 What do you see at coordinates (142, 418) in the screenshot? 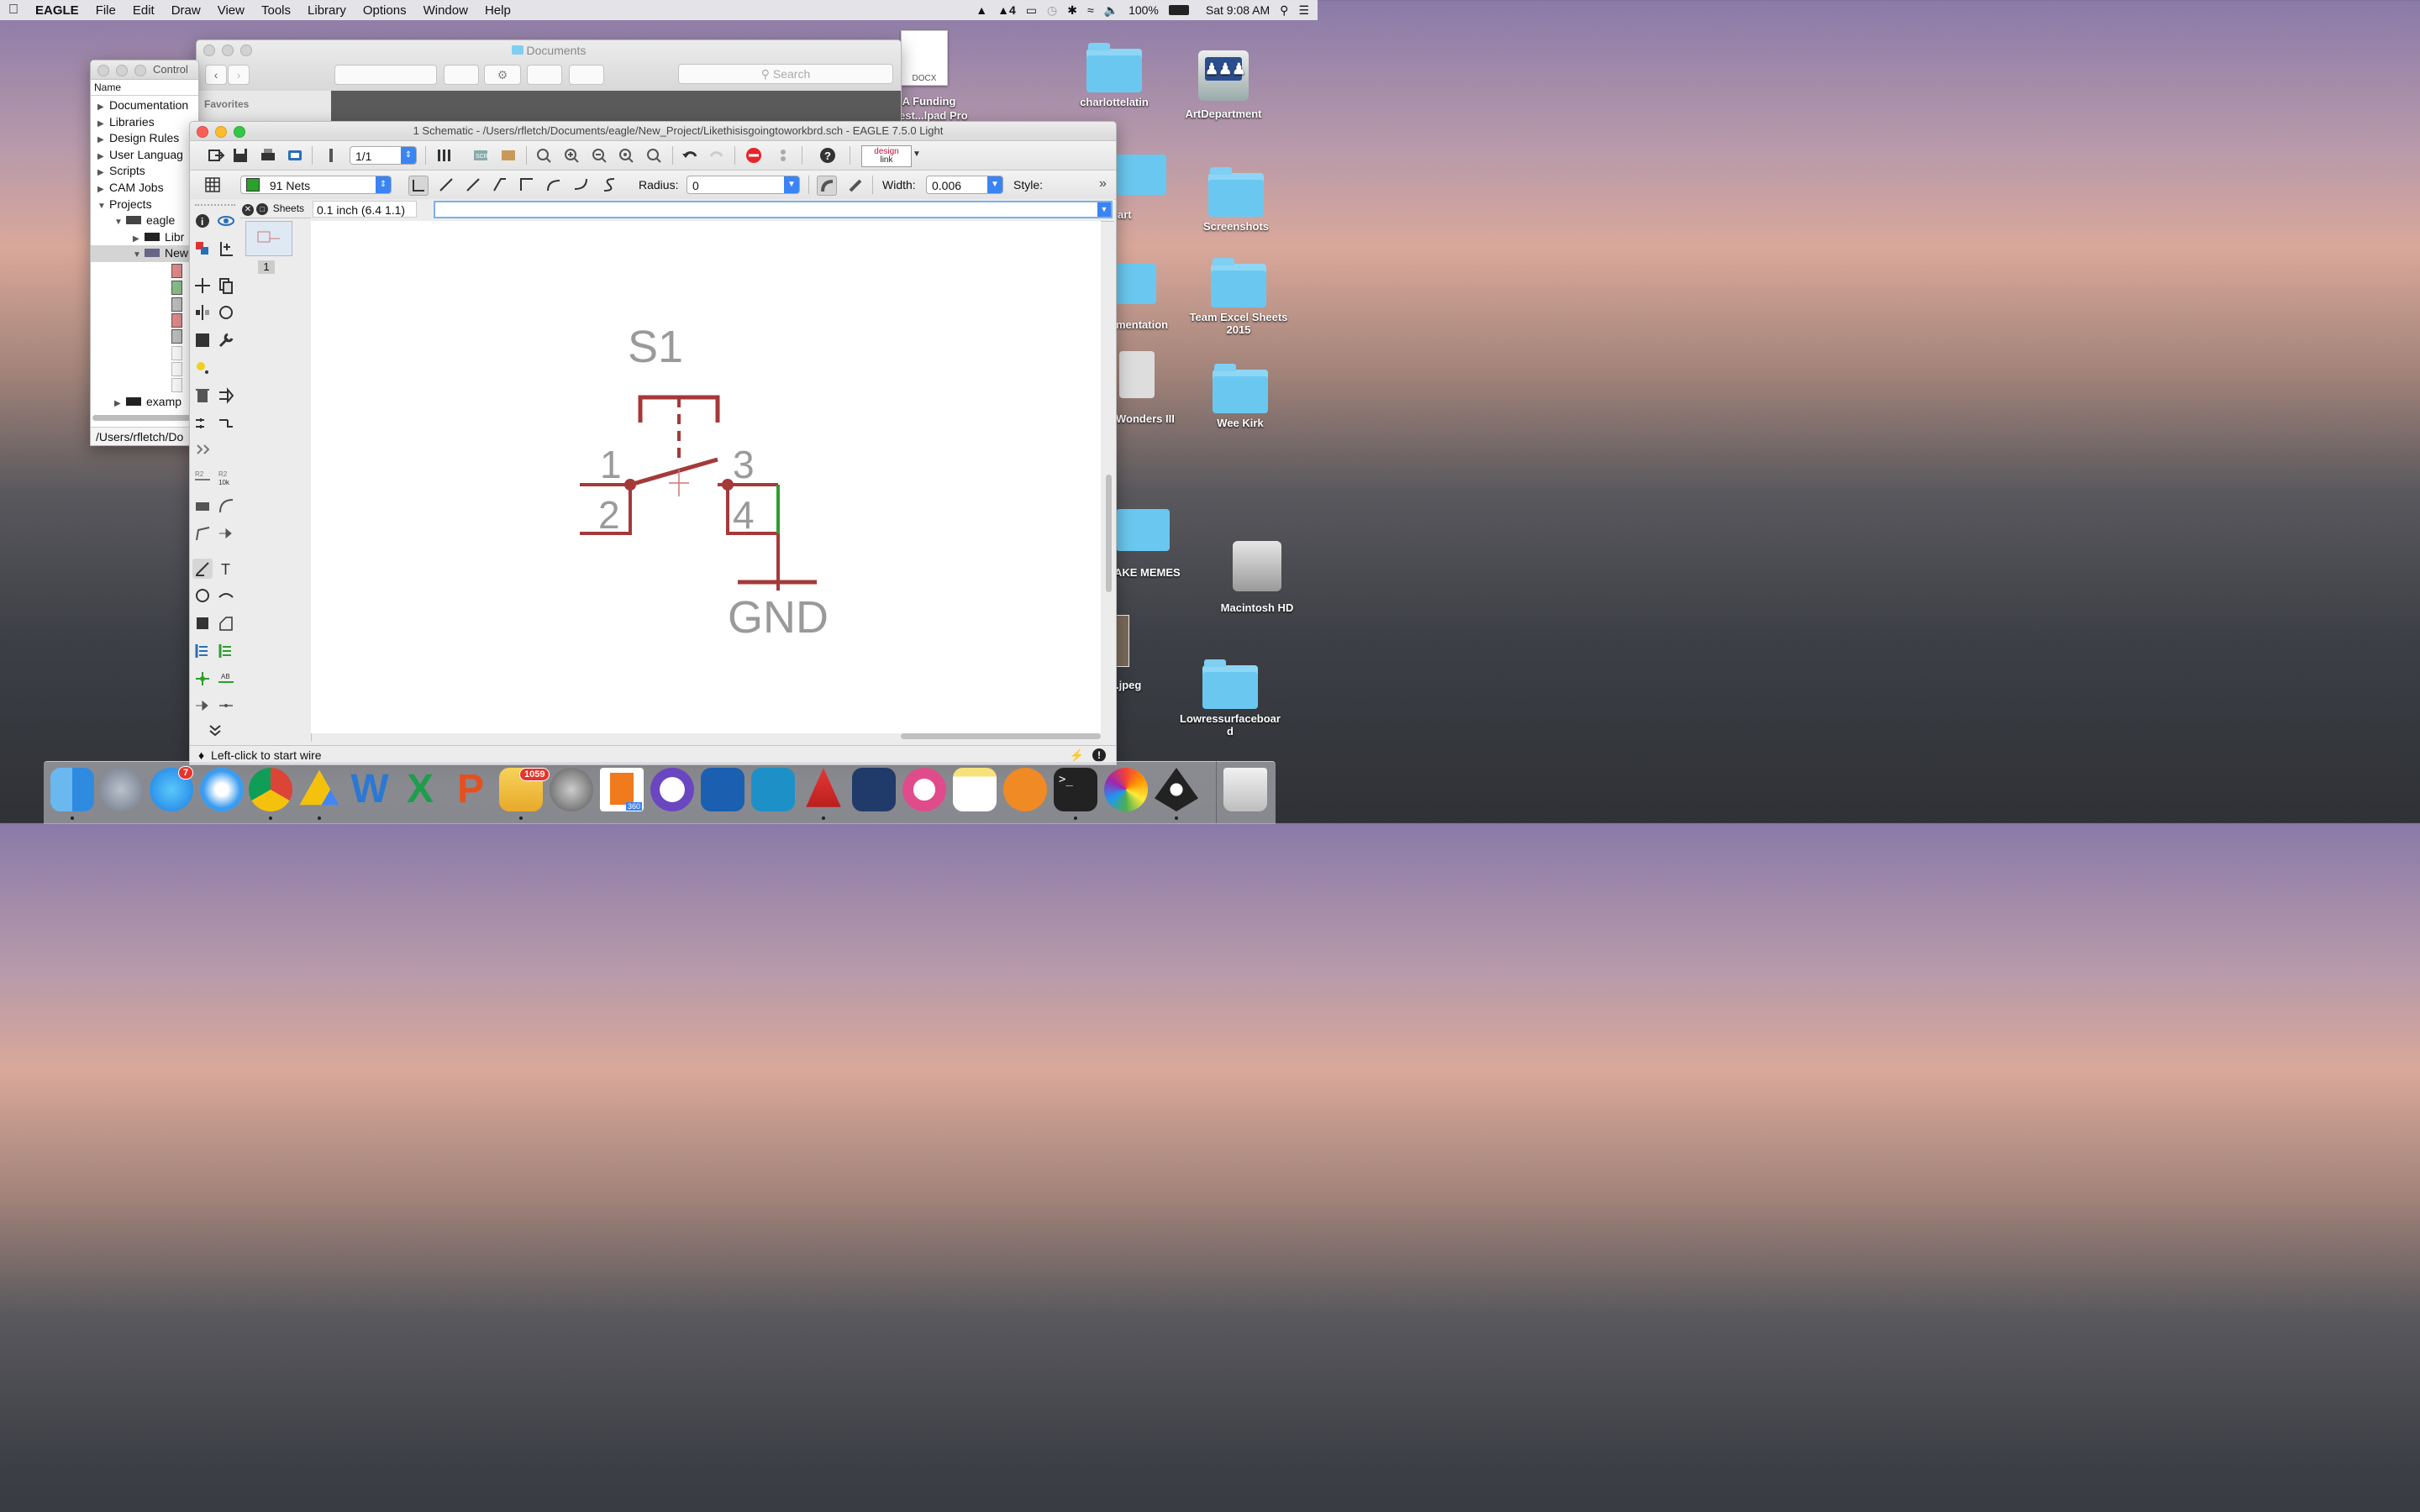
I see `control-scrollbar` at bounding box center [142, 418].